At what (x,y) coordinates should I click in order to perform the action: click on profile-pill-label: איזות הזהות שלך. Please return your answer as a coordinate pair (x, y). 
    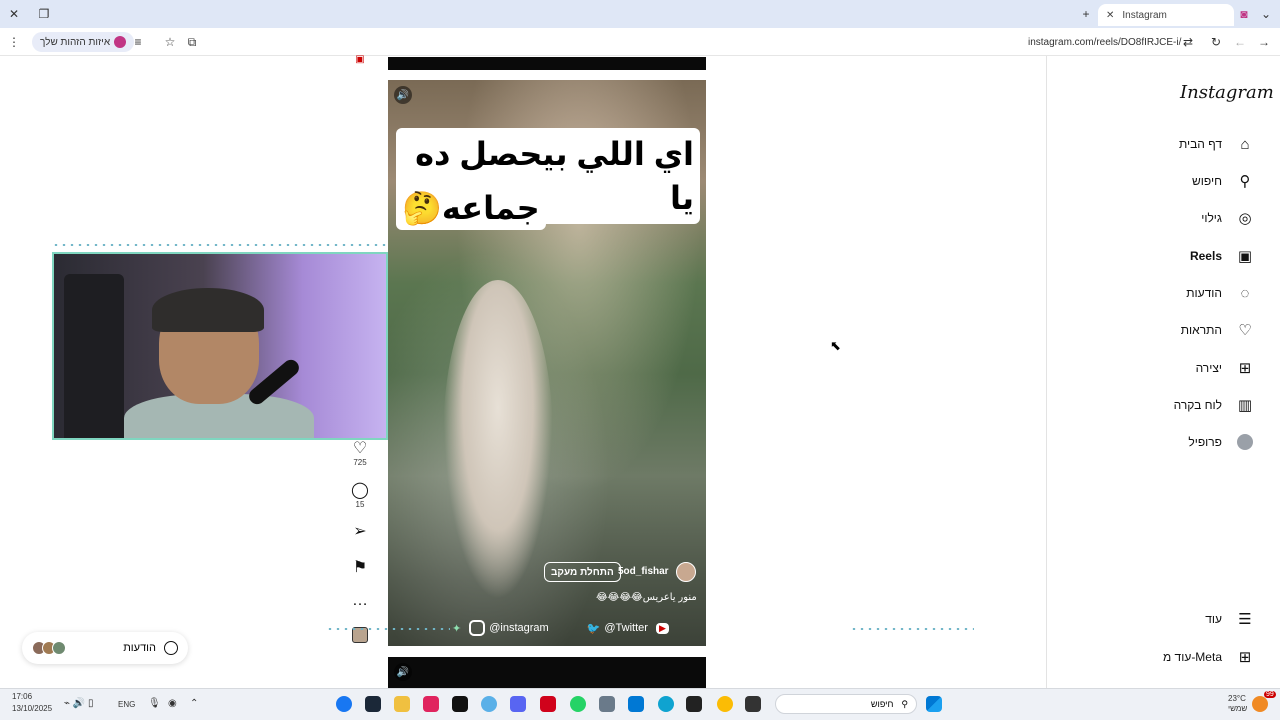
    Looking at the image, I should click on (75, 42).